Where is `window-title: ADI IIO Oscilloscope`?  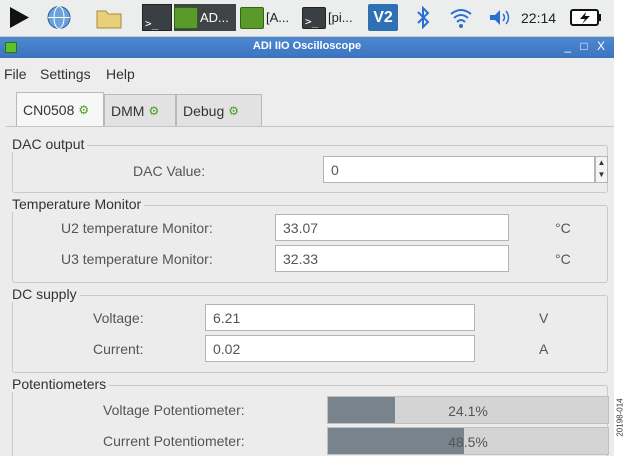
window-title: ADI IIO Oscilloscope is located at coordinates (307, 46).